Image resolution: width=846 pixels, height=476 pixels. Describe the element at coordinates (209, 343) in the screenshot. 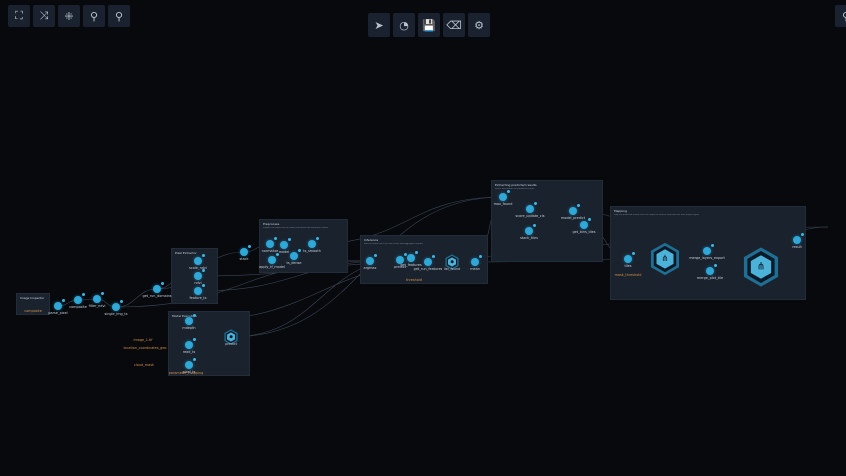

I see `node-group: Model Execution` at that location.